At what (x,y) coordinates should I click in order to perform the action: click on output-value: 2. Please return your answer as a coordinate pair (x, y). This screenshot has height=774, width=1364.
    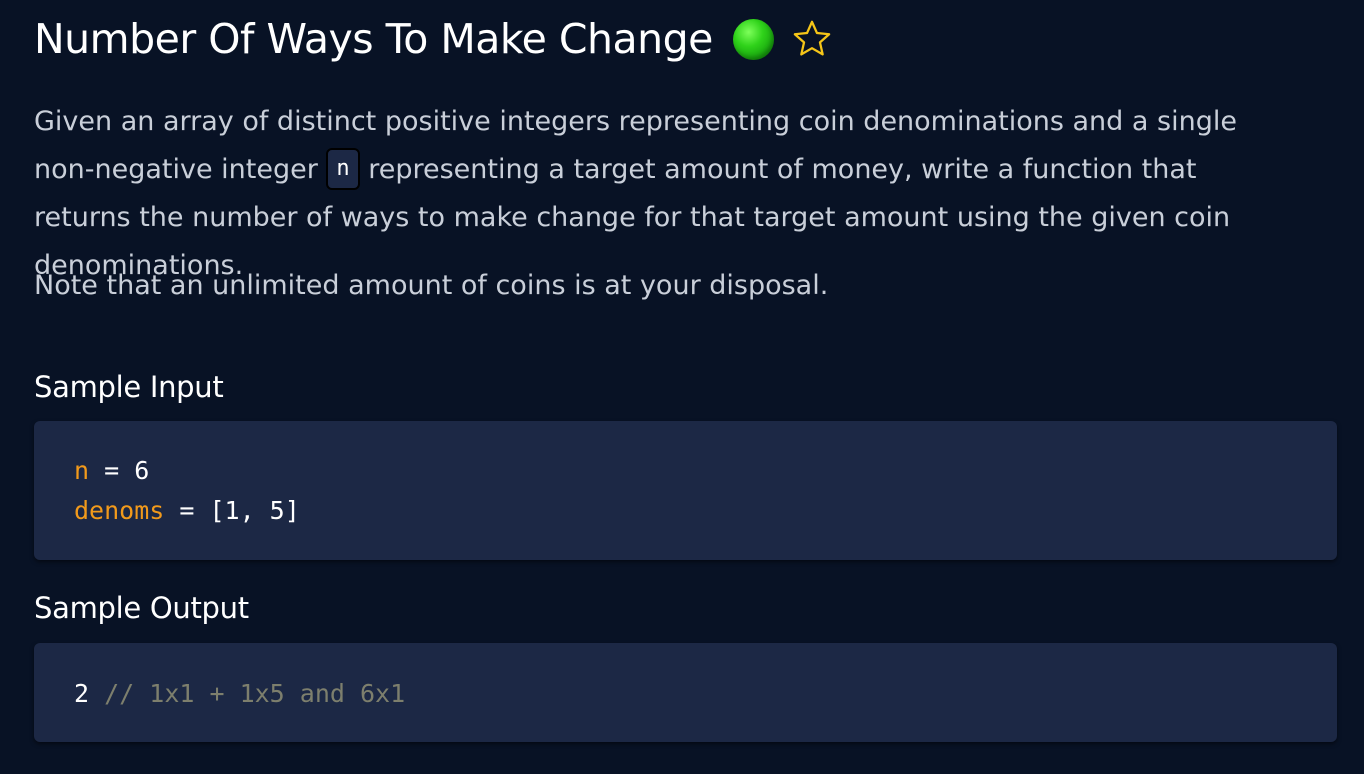
    Looking at the image, I should click on (82, 693).